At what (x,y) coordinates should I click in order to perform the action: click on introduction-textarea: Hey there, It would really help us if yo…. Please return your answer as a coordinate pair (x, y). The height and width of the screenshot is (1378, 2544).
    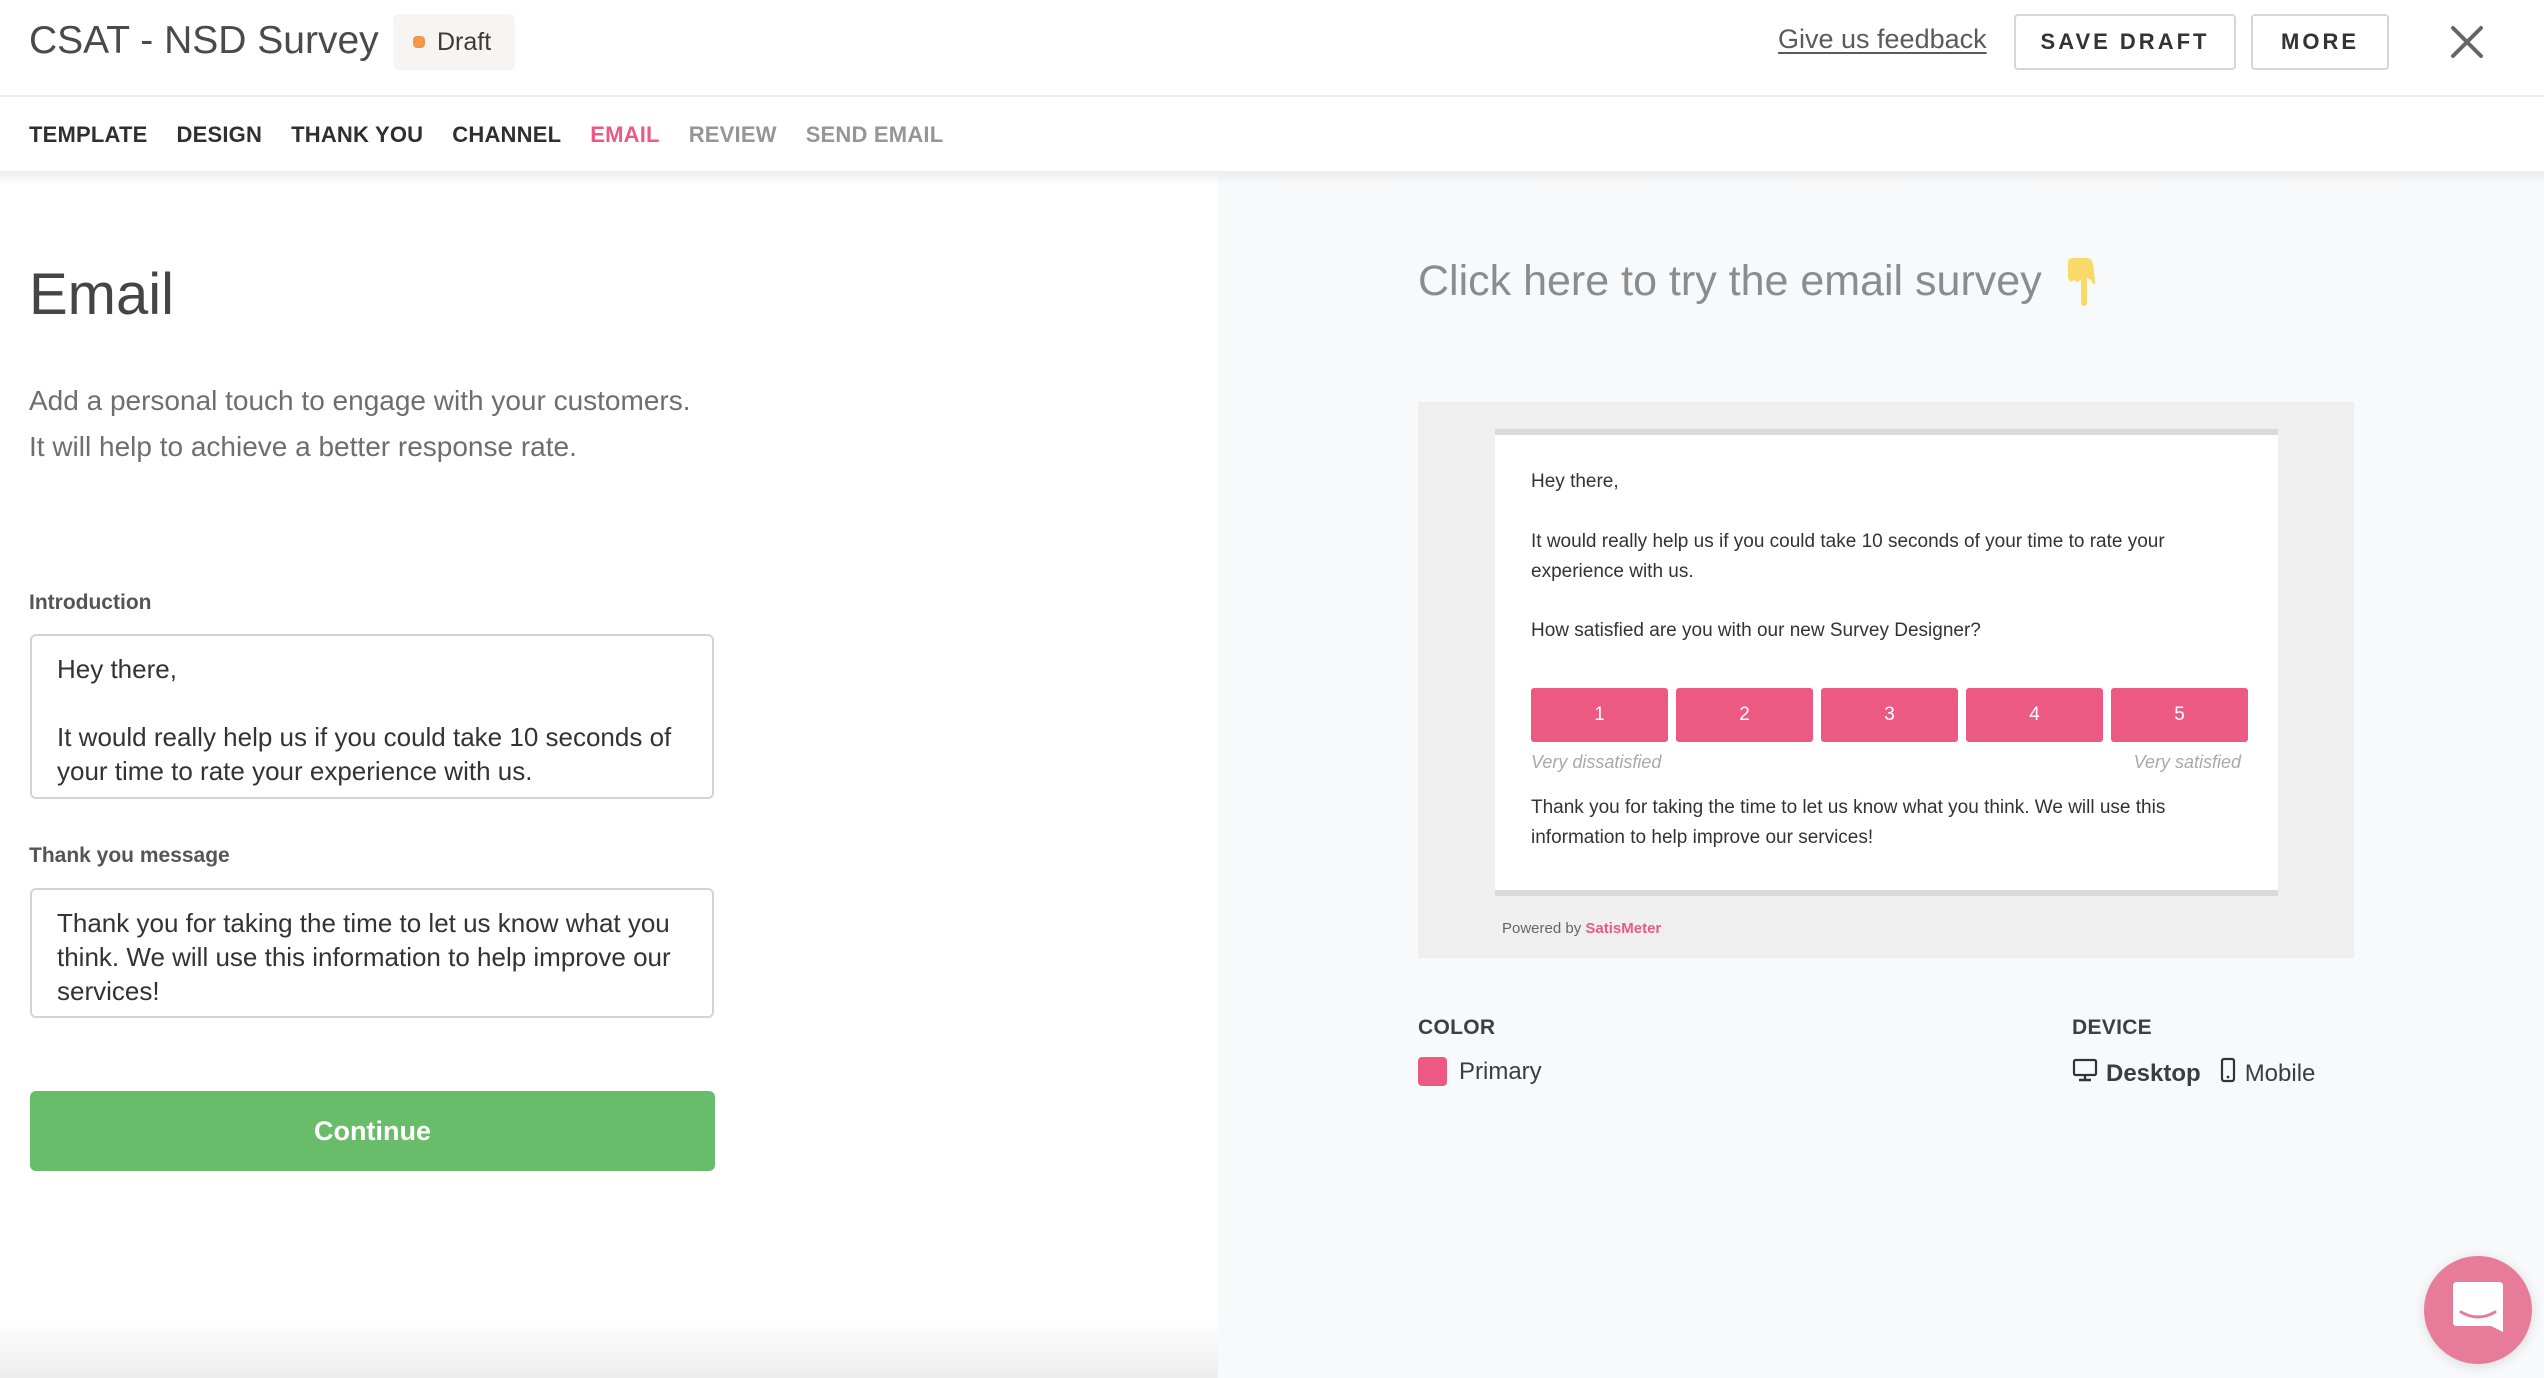
    Looking at the image, I should click on (372, 716).